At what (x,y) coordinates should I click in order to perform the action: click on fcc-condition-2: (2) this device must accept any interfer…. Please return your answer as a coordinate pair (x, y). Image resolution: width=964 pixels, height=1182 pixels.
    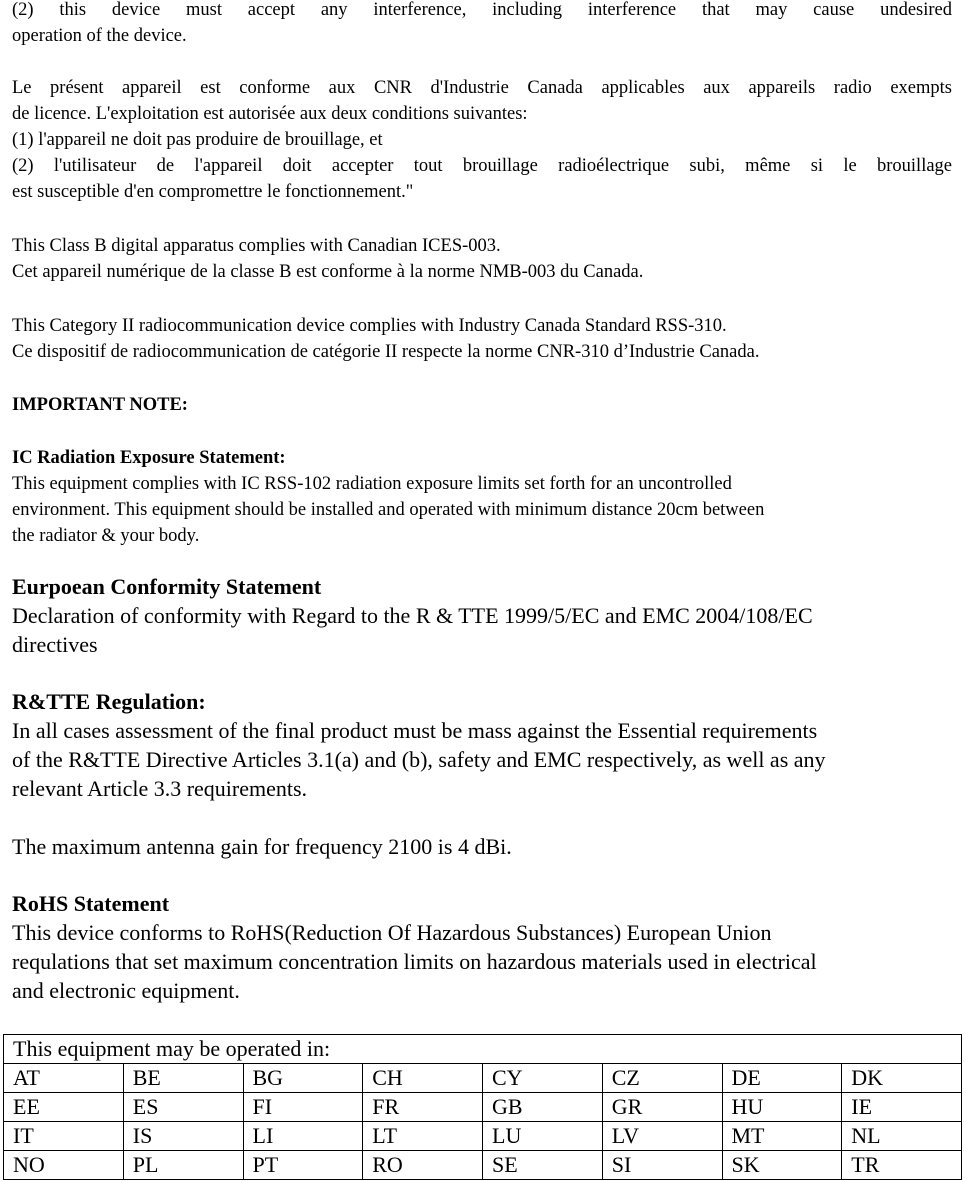
    Looking at the image, I should click on (482, 24).